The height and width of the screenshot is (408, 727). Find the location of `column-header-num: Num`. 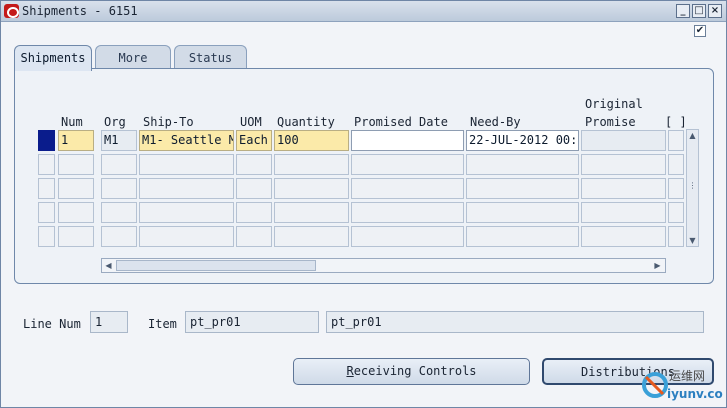

column-header-num: Num is located at coordinates (72, 122).